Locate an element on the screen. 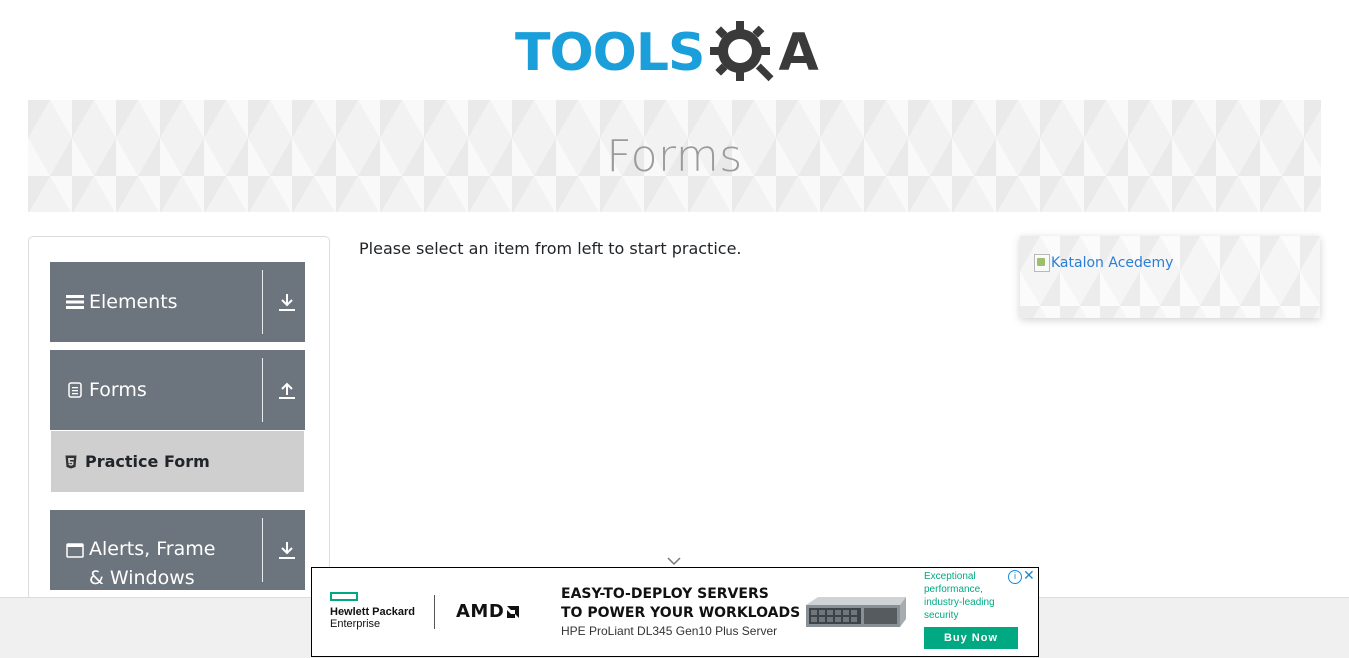 This screenshot has width=1349, height=658. amd-text: AMD is located at coordinates (480, 611).